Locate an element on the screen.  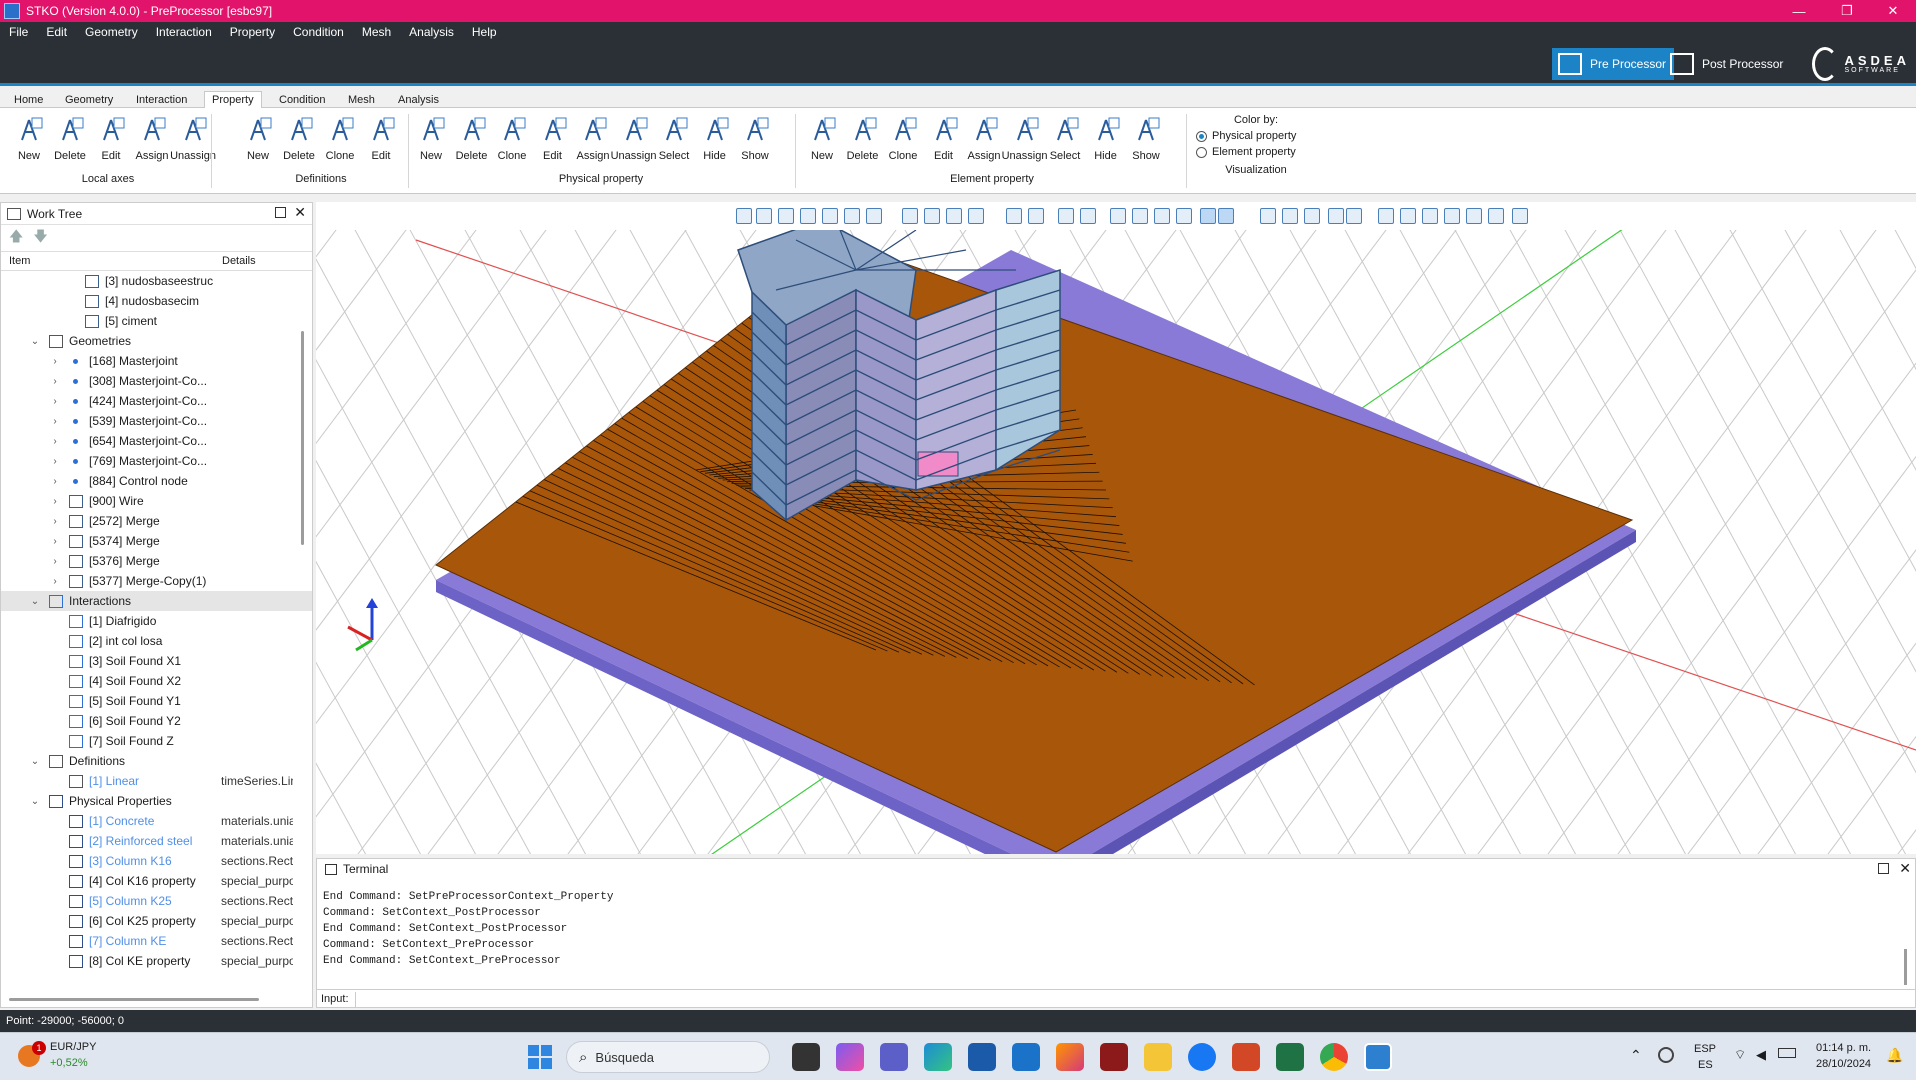
element-property-hide-button: Hide is located at coordinates (1106, 144).